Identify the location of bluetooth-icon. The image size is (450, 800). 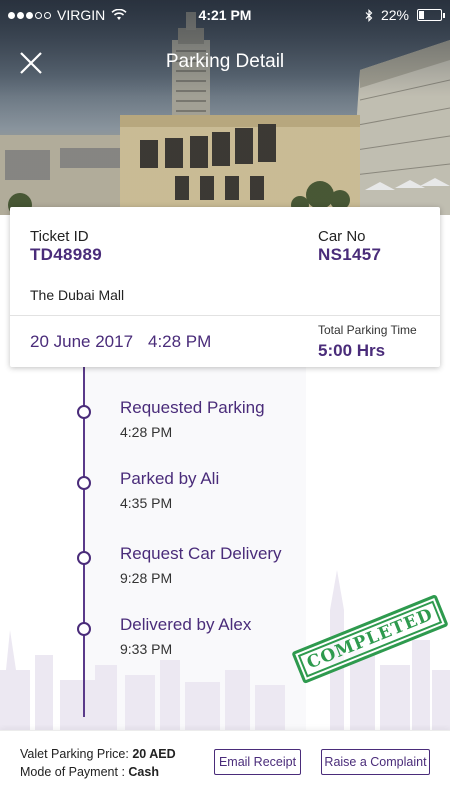
(369, 15).